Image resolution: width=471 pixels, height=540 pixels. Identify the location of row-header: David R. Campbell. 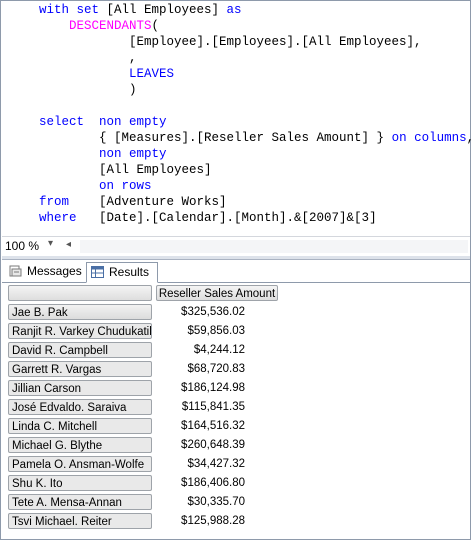
(80, 350).